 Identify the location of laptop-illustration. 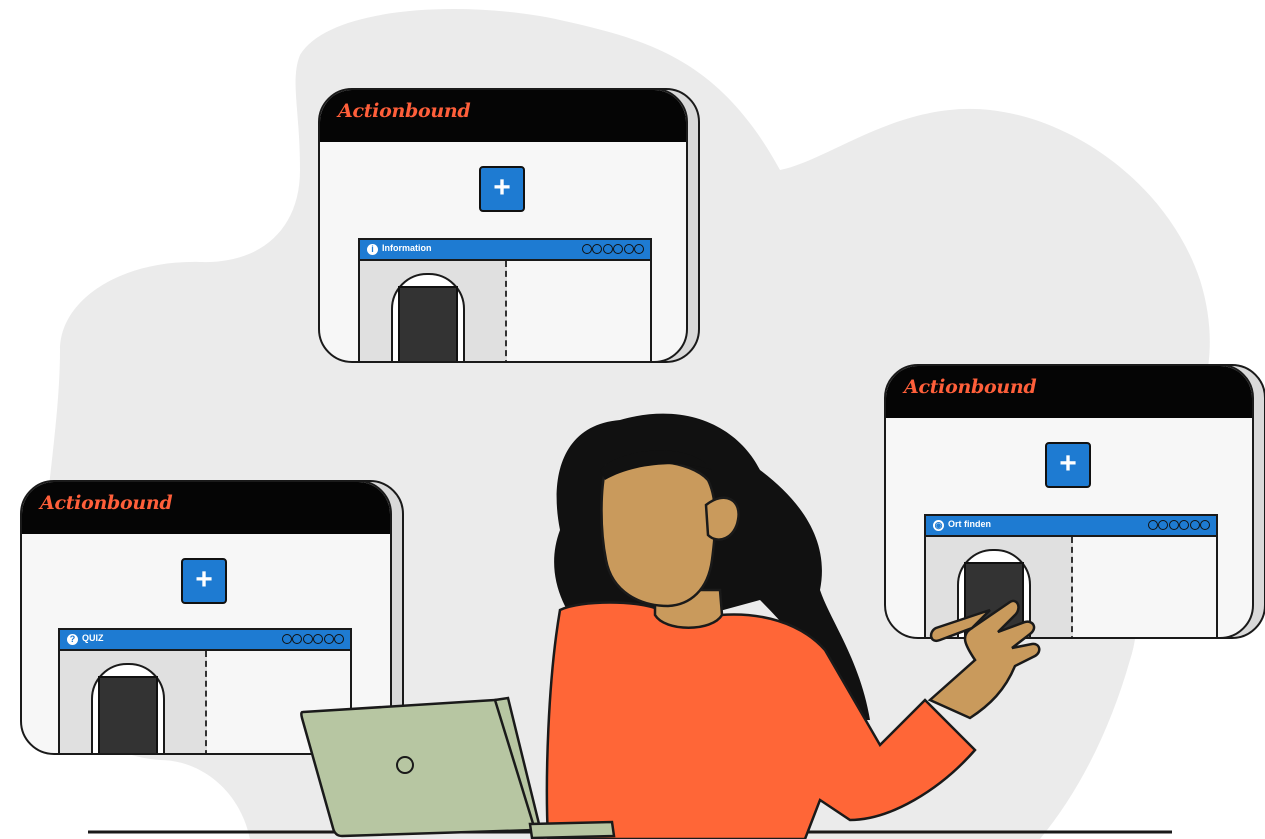
(458, 767).